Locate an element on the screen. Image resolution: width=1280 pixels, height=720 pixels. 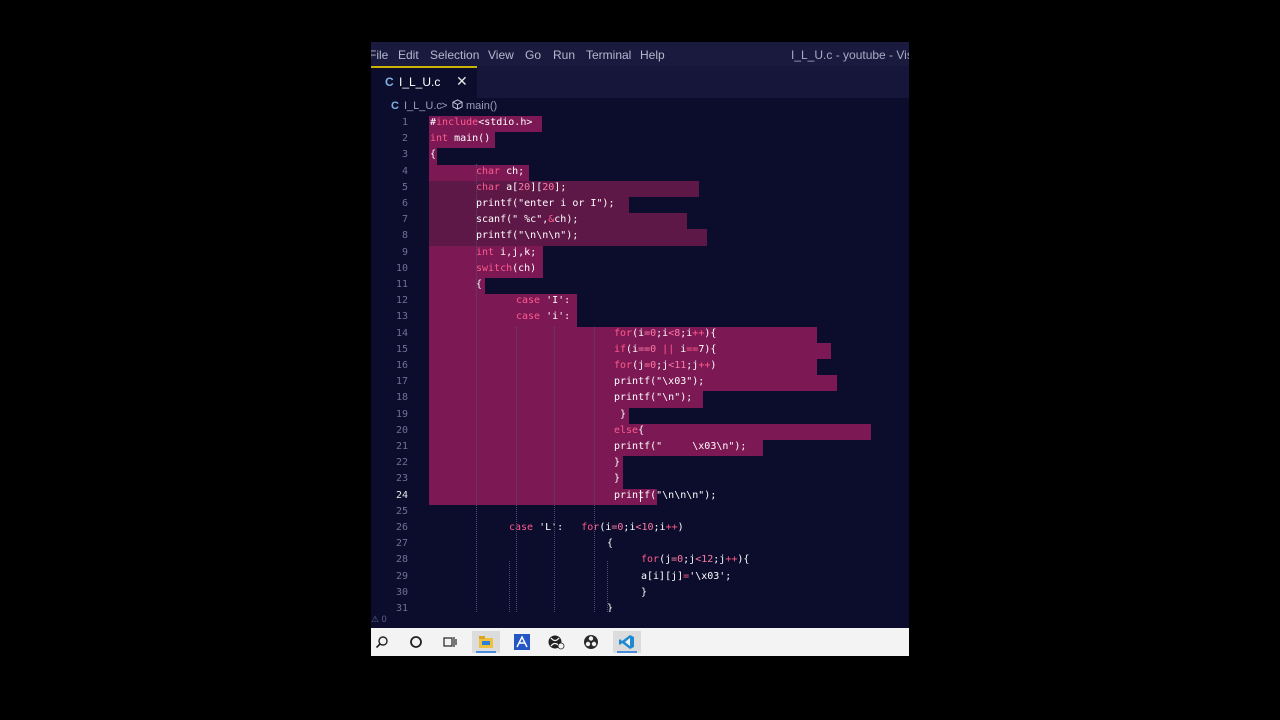
line-number: 7 is located at coordinates (404, 220).